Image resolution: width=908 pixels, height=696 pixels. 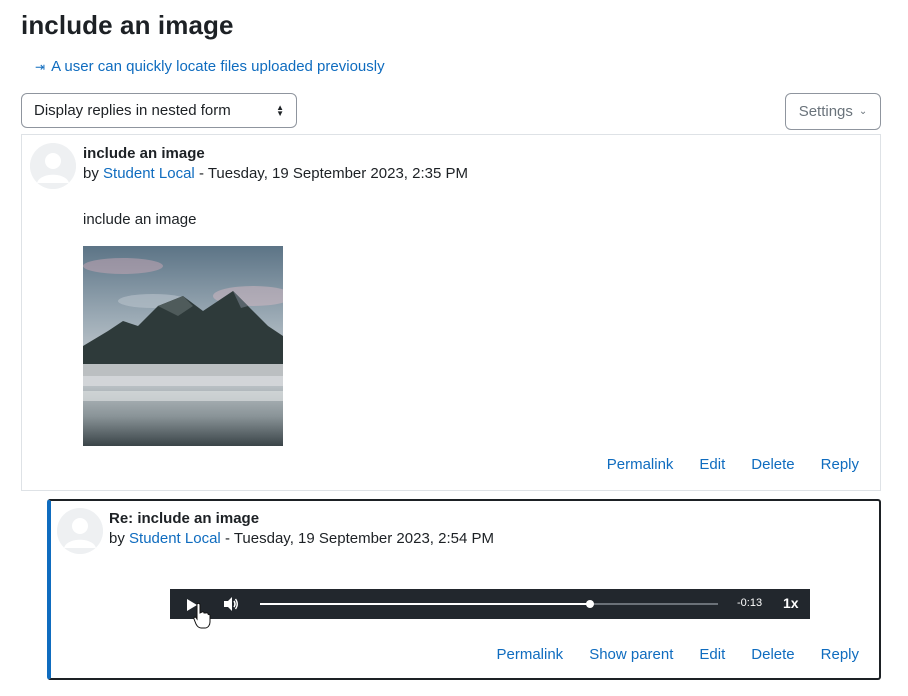 I want to click on seek-bar, so click(x=489, y=604).